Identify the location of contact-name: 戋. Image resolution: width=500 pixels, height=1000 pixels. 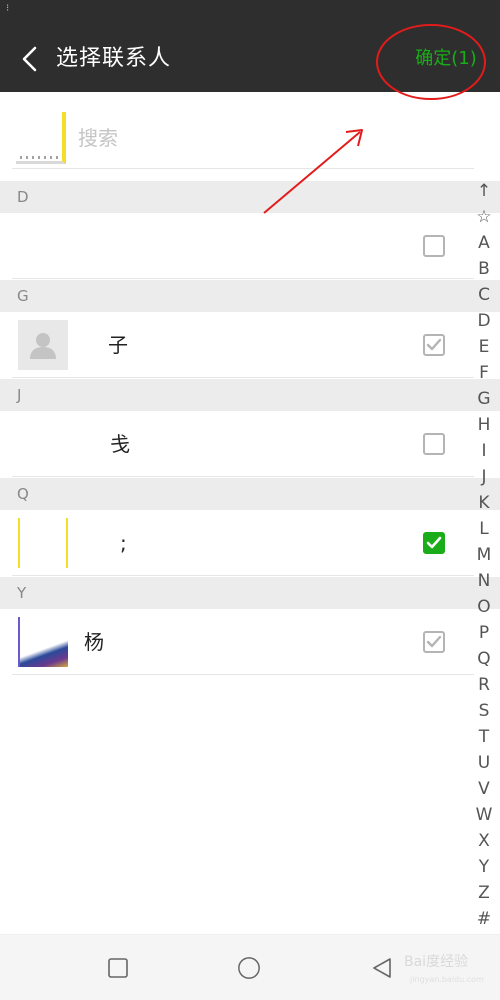
(120, 444).